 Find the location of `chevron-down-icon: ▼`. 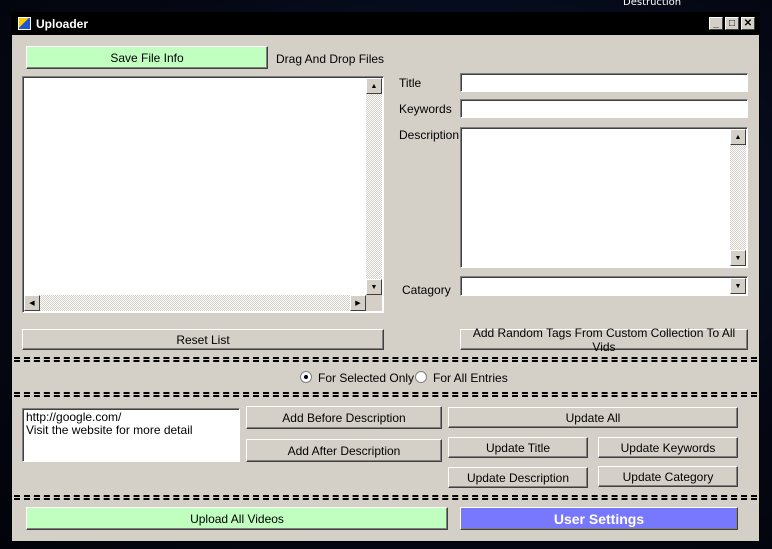

chevron-down-icon: ▼ is located at coordinates (738, 286).